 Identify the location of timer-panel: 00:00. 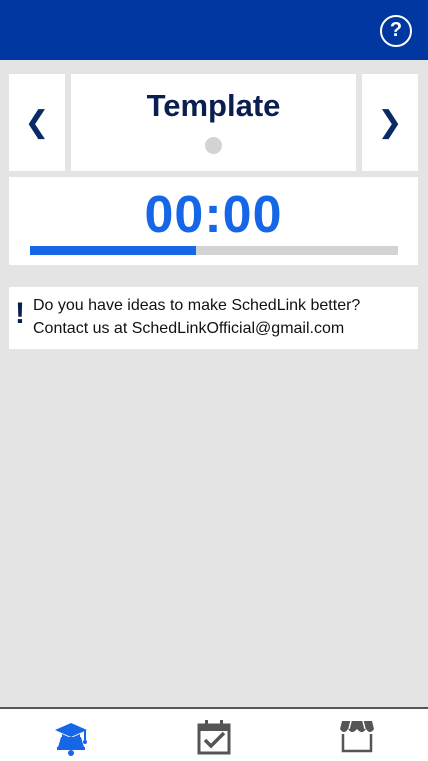
(213, 221).